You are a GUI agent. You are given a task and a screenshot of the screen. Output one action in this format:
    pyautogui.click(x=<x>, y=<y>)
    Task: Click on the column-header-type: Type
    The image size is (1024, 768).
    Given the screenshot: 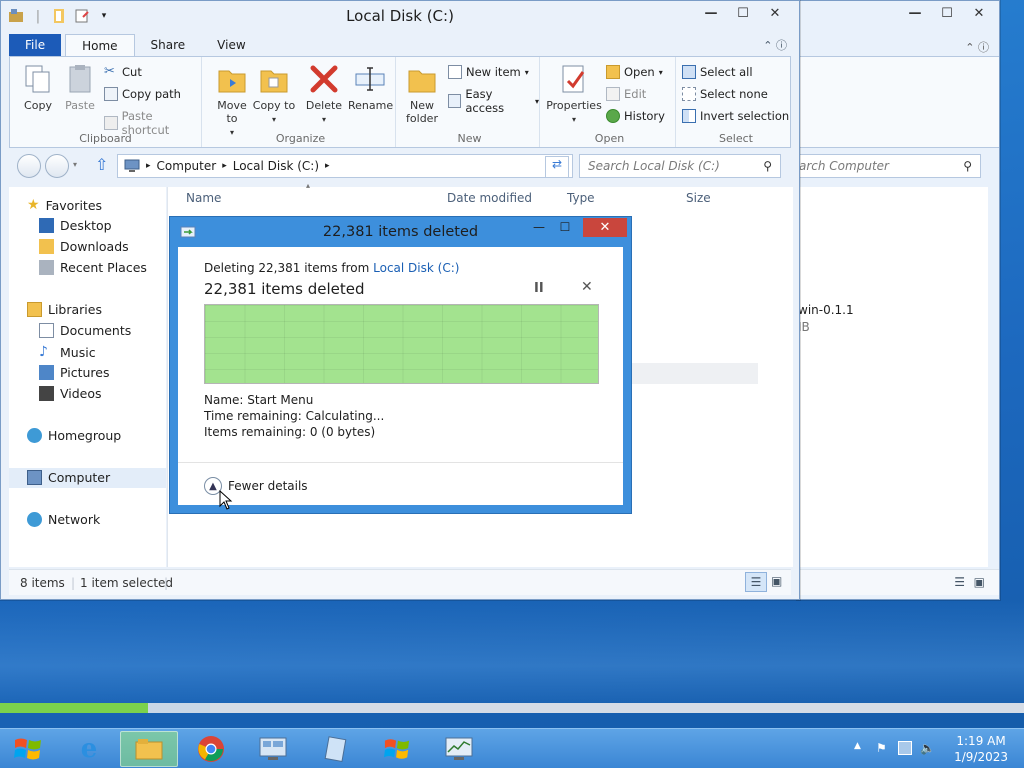 What is the action you would take?
    pyautogui.click(x=581, y=198)
    